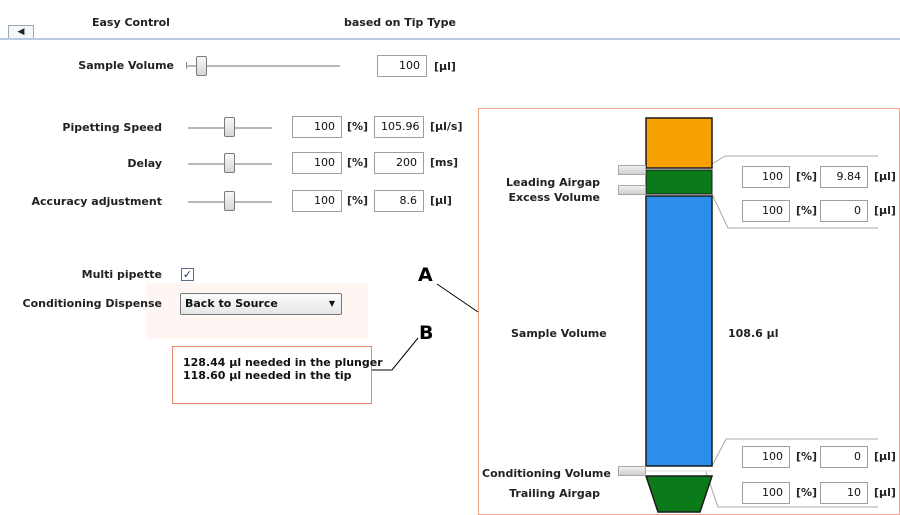  Describe the element at coordinates (885, 456) in the screenshot. I see `conditioning-volume-value-unit: [µl]` at that location.